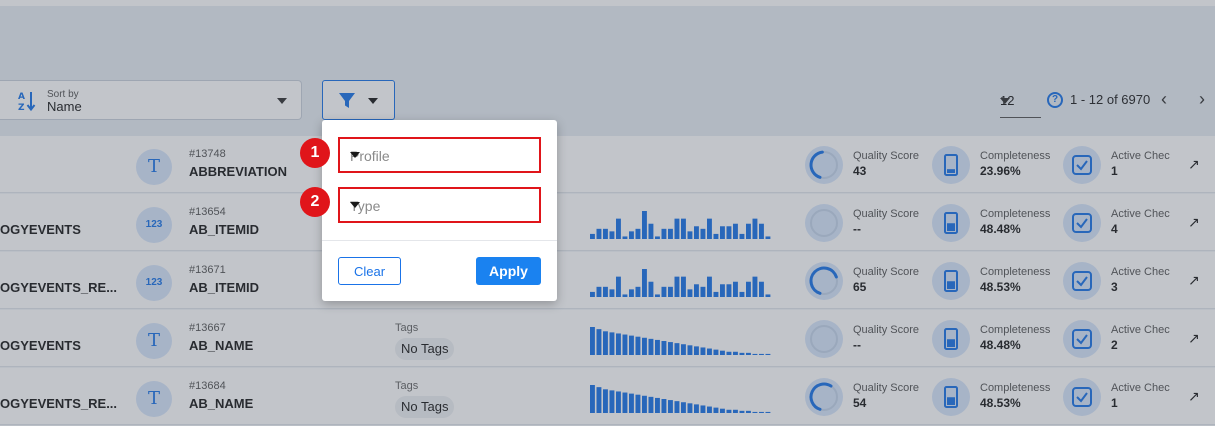 The width and height of the screenshot is (1215, 426). Describe the element at coordinates (315, 153) in the screenshot. I see `step-badge-1: 1` at that location.